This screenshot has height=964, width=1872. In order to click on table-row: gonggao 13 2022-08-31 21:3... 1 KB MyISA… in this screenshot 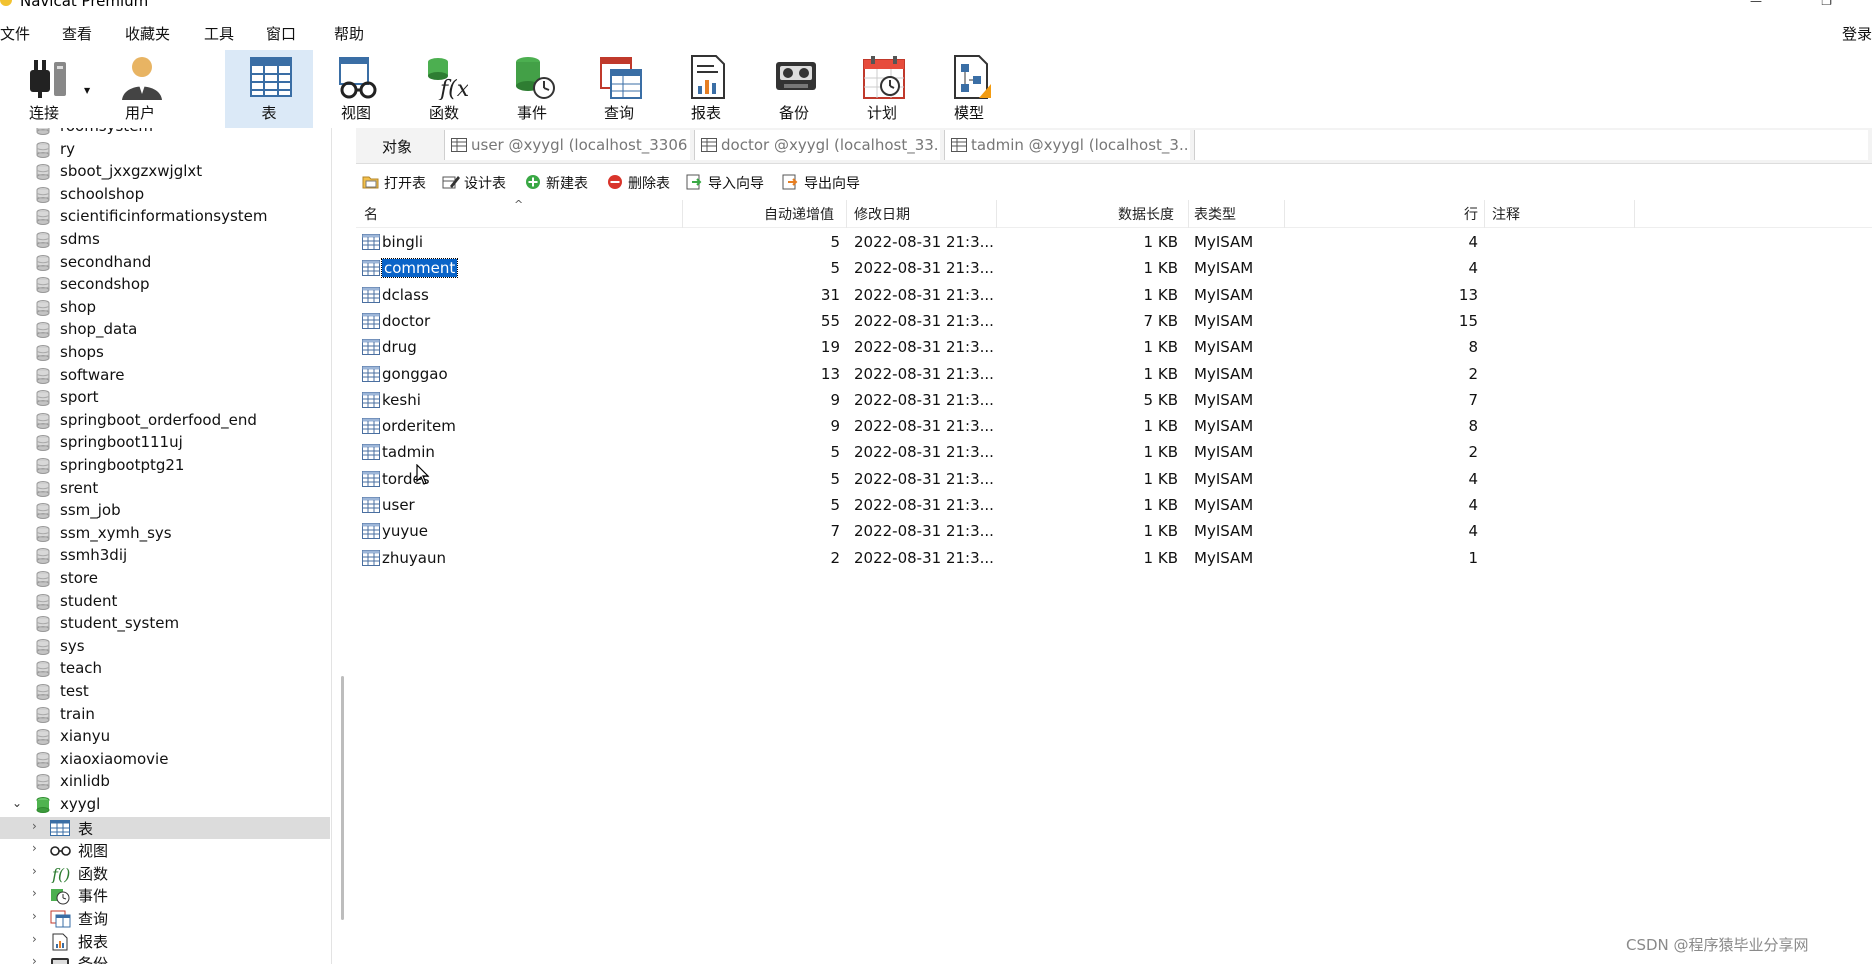, I will do `click(1114, 375)`.